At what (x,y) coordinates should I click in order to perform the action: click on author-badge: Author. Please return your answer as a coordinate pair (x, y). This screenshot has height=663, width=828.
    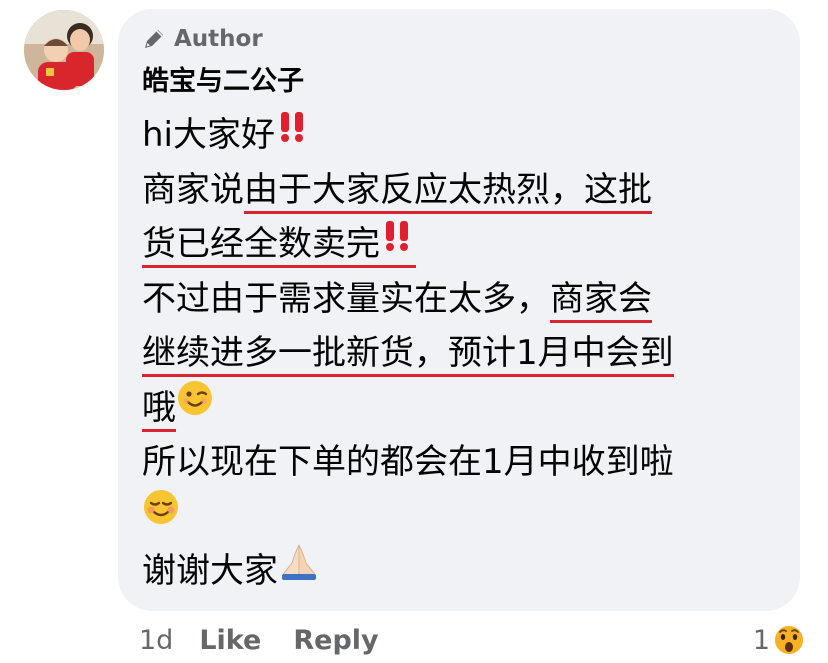
    Looking at the image, I should click on (202, 39).